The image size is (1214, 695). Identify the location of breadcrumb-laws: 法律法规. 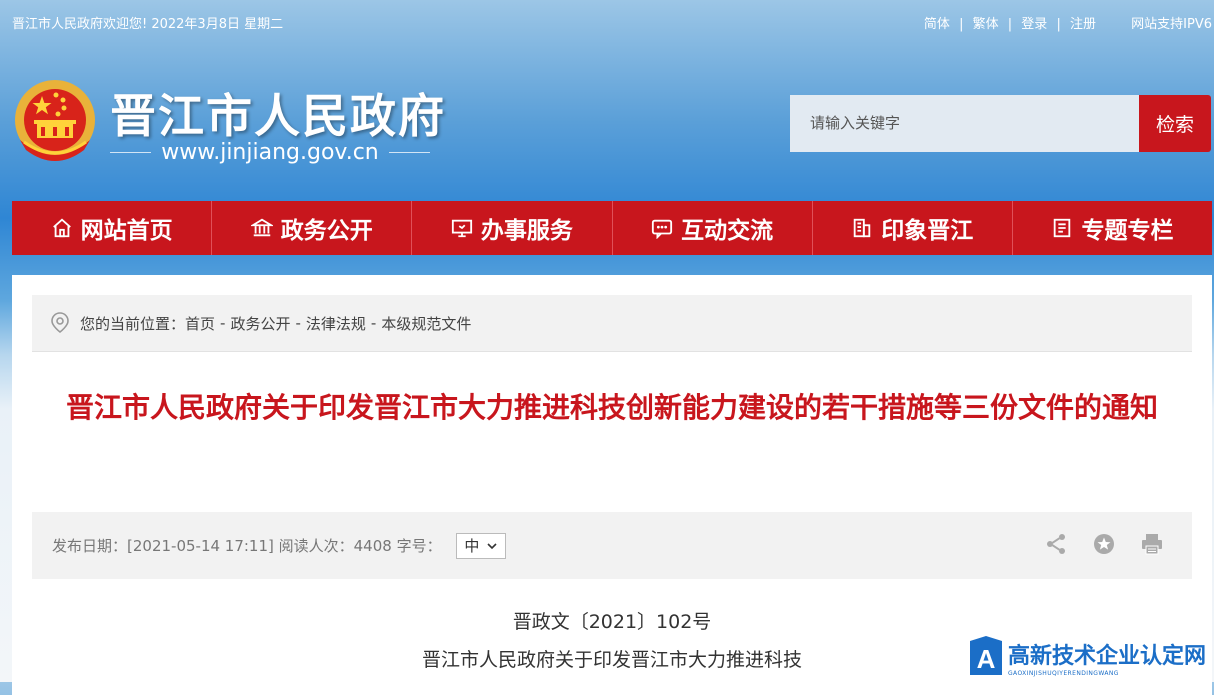
(336, 323).